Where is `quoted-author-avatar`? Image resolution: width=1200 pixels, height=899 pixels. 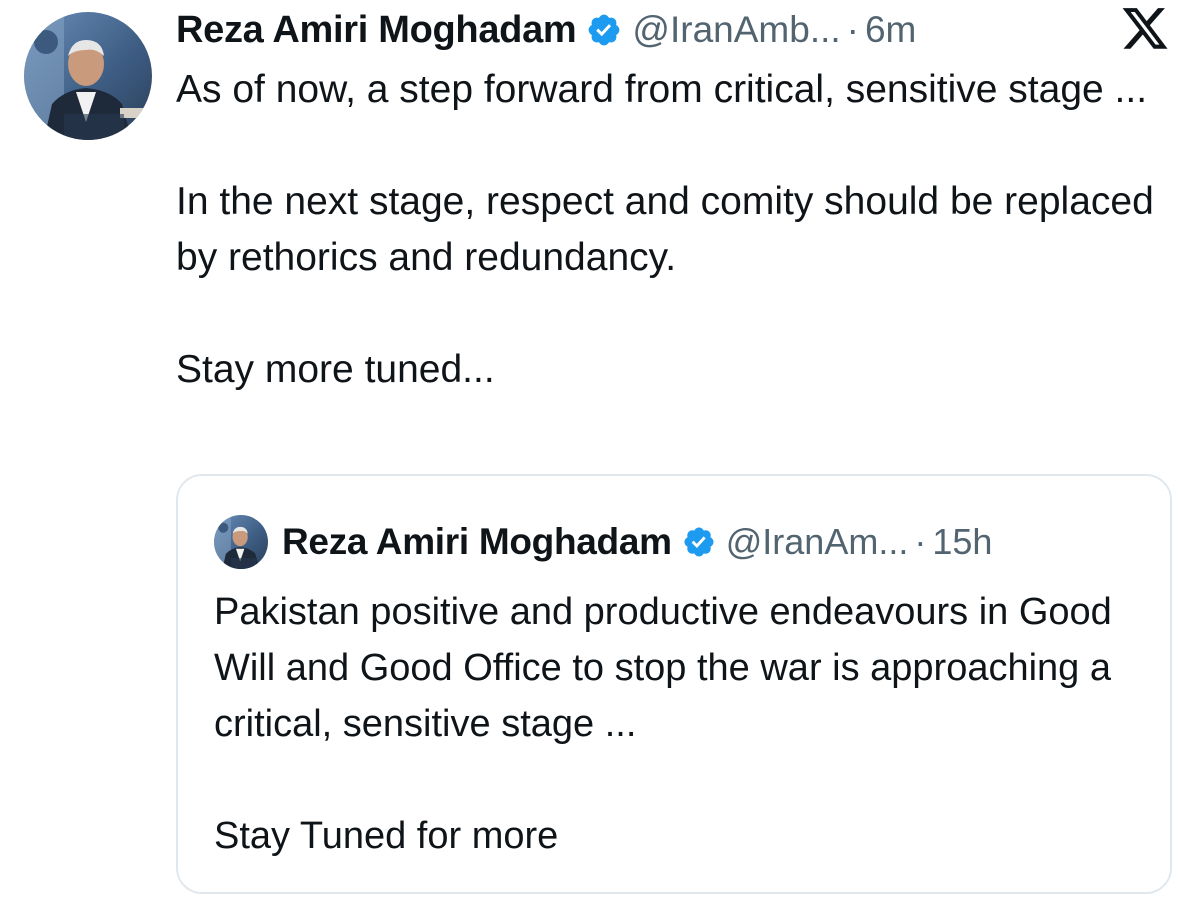 quoted-author-avatar is located at coordinates (241, 542).